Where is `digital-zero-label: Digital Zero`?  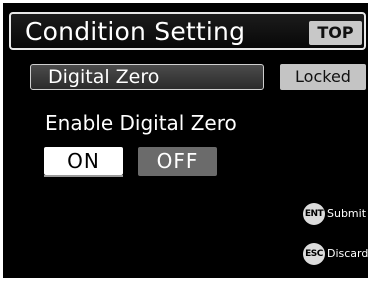
digital-zero-label: Digital Zero is located at coordinates (104, 77).